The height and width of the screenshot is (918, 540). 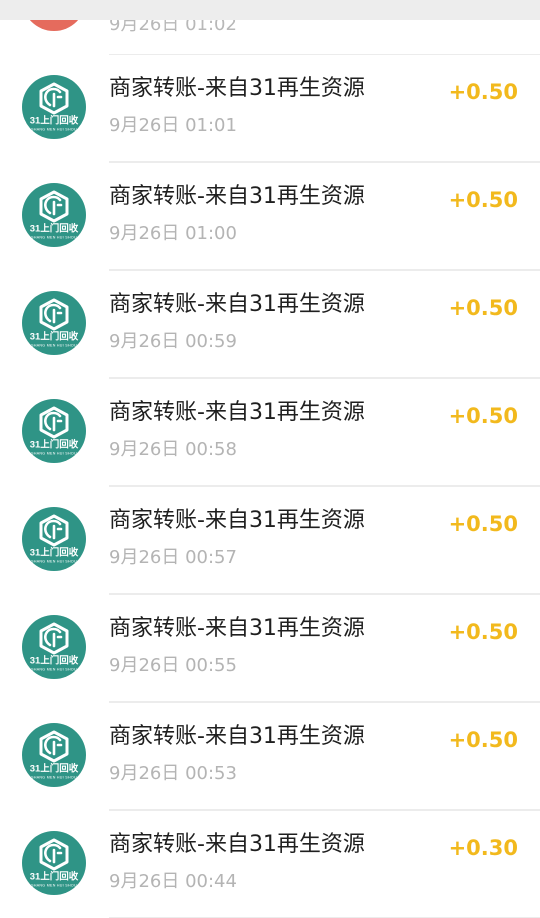 I want to click on transaction-time: 9月26日 01:01, so click(x=173, y=125).